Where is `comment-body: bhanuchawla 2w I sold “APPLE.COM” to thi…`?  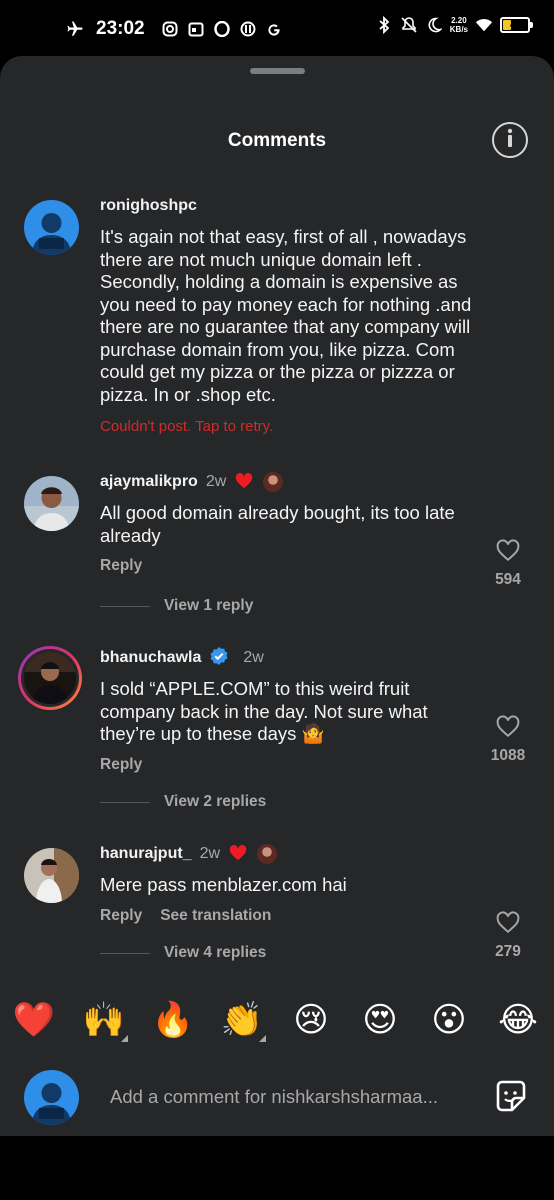
comment-body: bhanuchawla 2w I sold “APPLE.COM” to thi… is located at coordinates (290, 710).